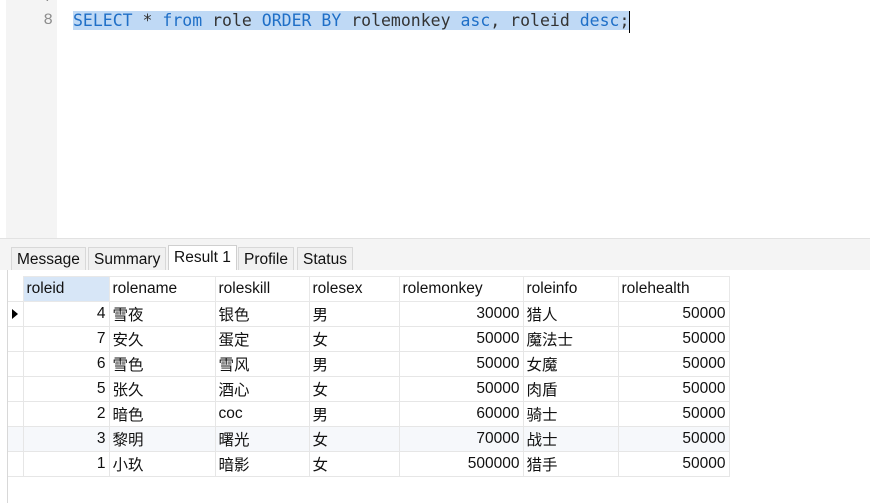 The height and width of the screenshot is (503, 870). Describe the element at coordinates (48, 258) in the screenshot. I see `tab-message: Message` at that location.